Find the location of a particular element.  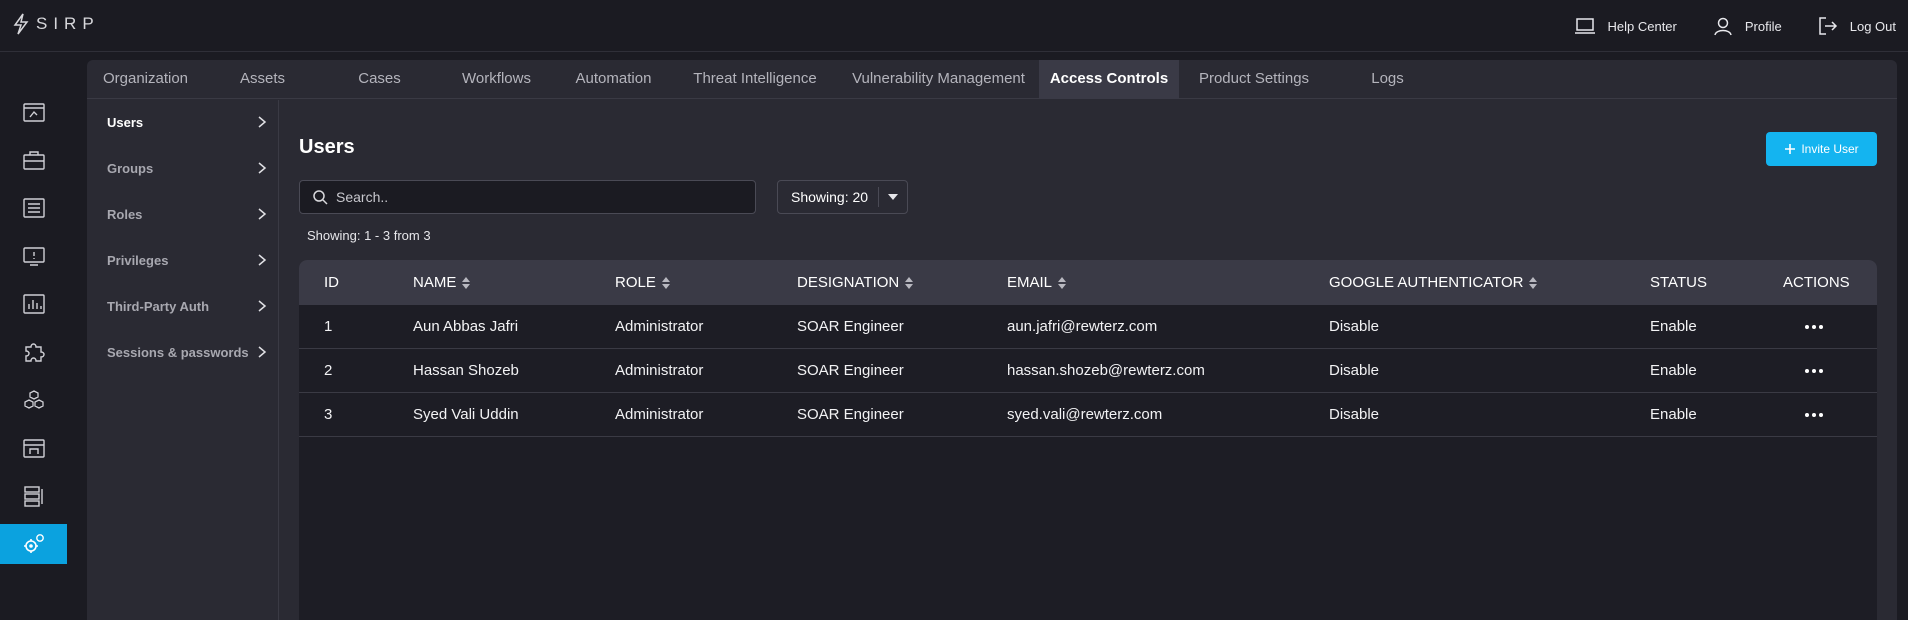

column-label: DESIGNATION is located at coordinates (848, 282).